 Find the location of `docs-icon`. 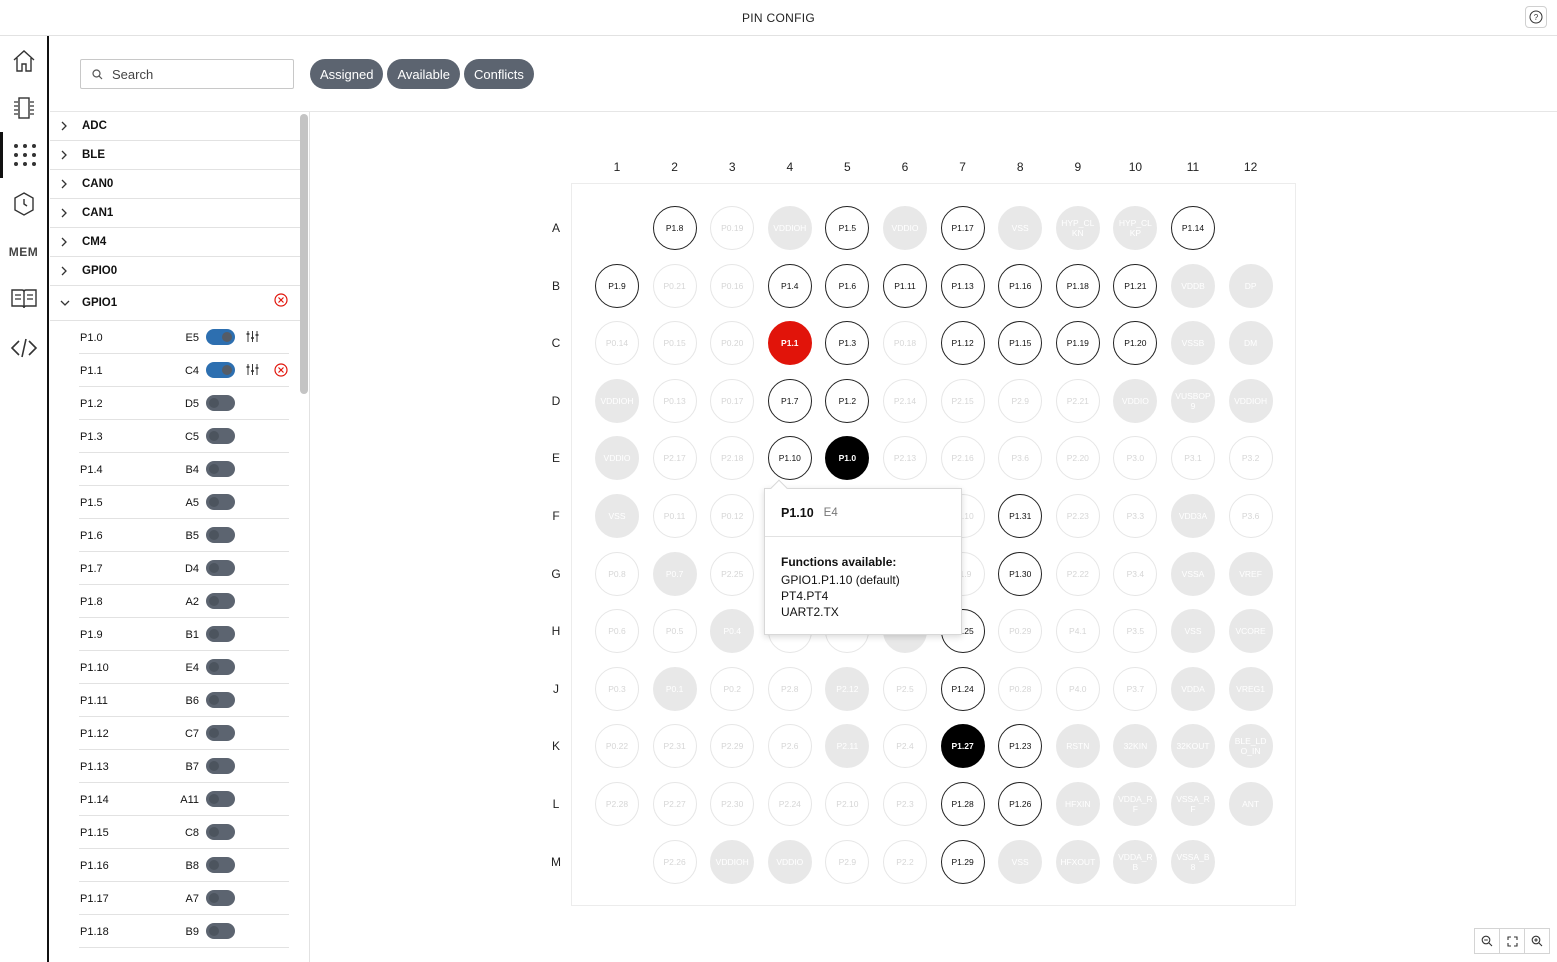

docs-icon is located at coordinates (23, 299).